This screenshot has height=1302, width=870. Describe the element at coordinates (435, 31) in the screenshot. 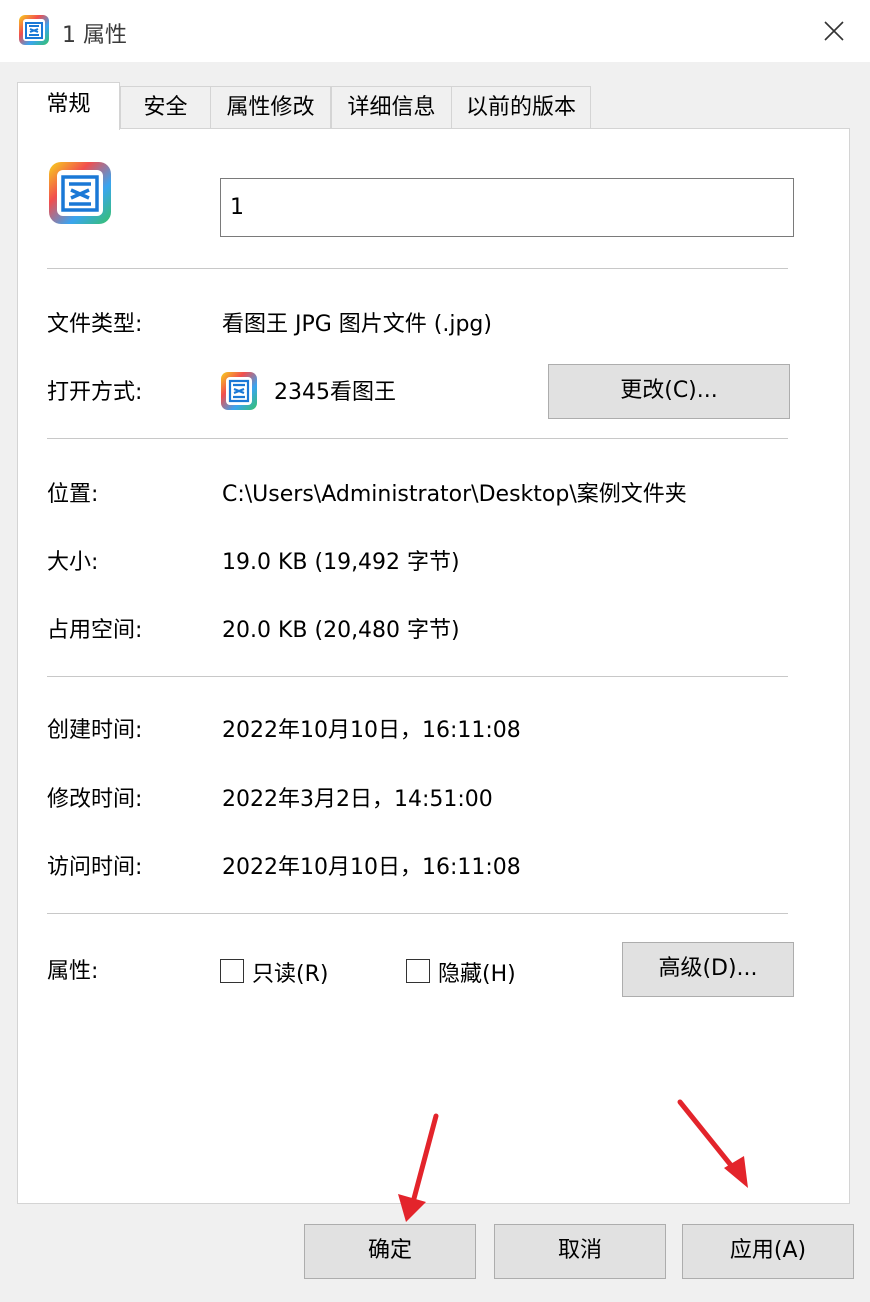

I see `title-bar: 1 属性` at that location.